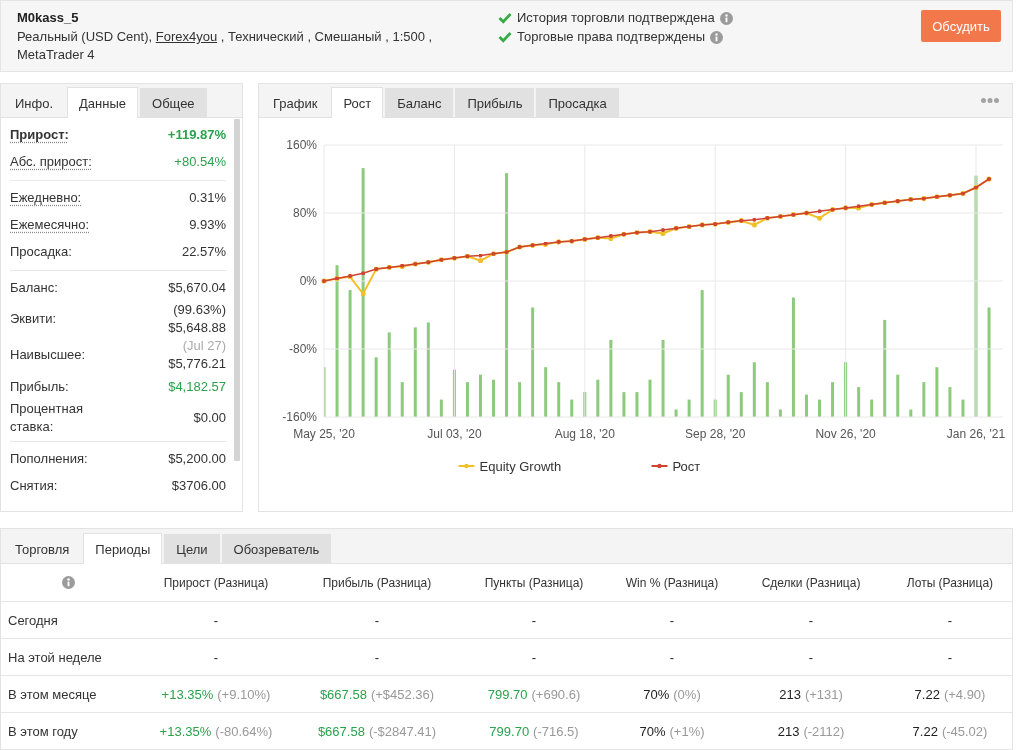 The image size is (1019, 750). I want to click on tab: Цели, so click(192, 548).